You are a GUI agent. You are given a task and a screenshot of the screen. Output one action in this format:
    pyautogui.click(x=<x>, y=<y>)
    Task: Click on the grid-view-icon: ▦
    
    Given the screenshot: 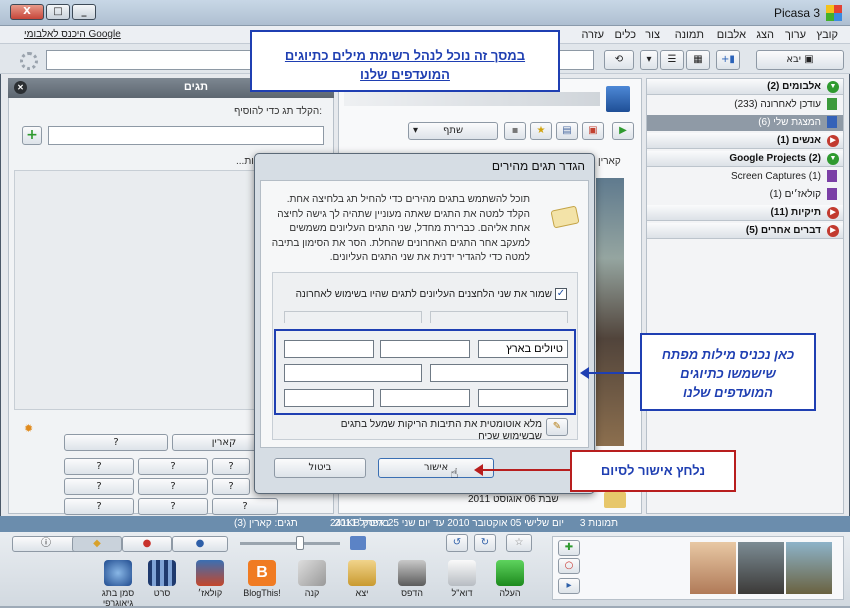 What is the action you would take?
    pyautogui.click(x=698, y=60)
    